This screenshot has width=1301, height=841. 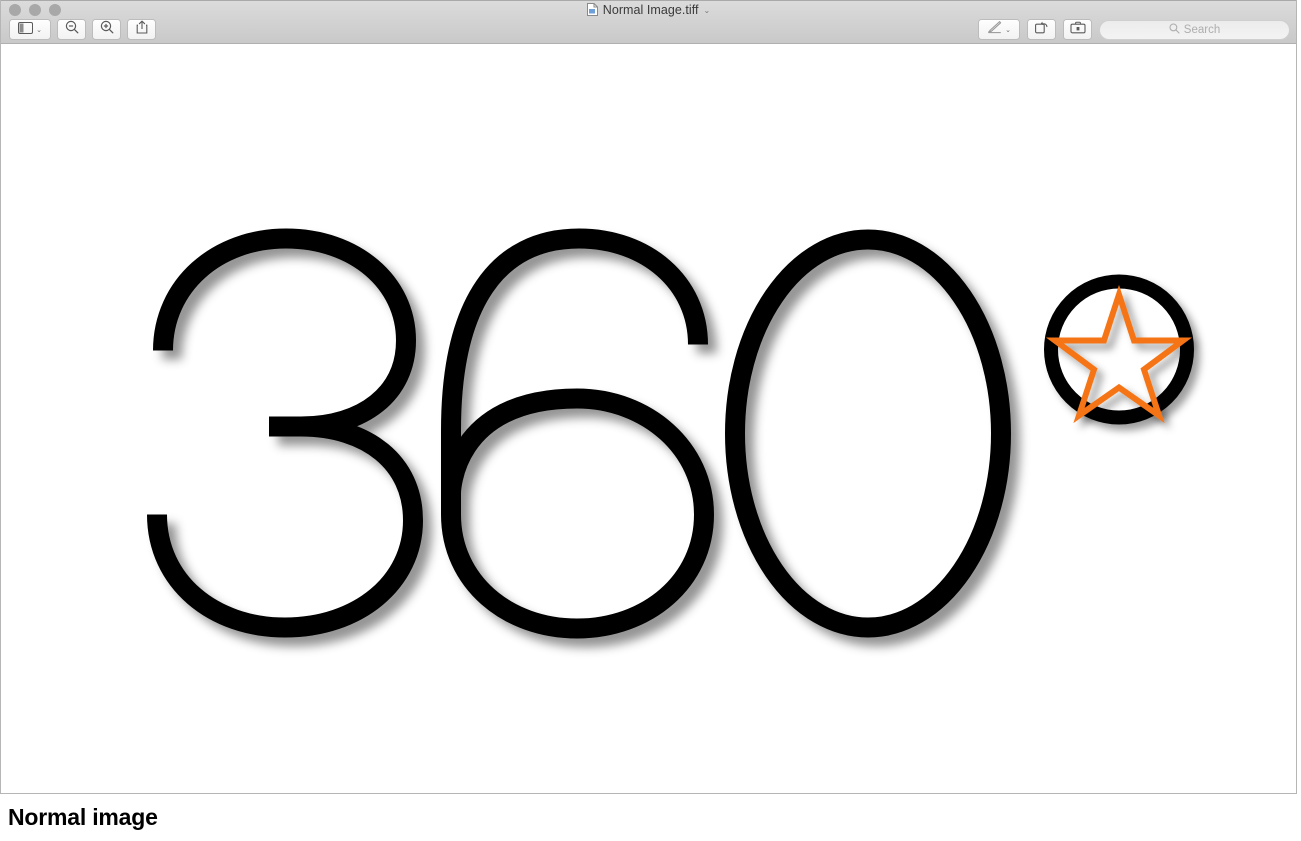 I want to click on zoom-out-icon, so click(x=72, y=29).